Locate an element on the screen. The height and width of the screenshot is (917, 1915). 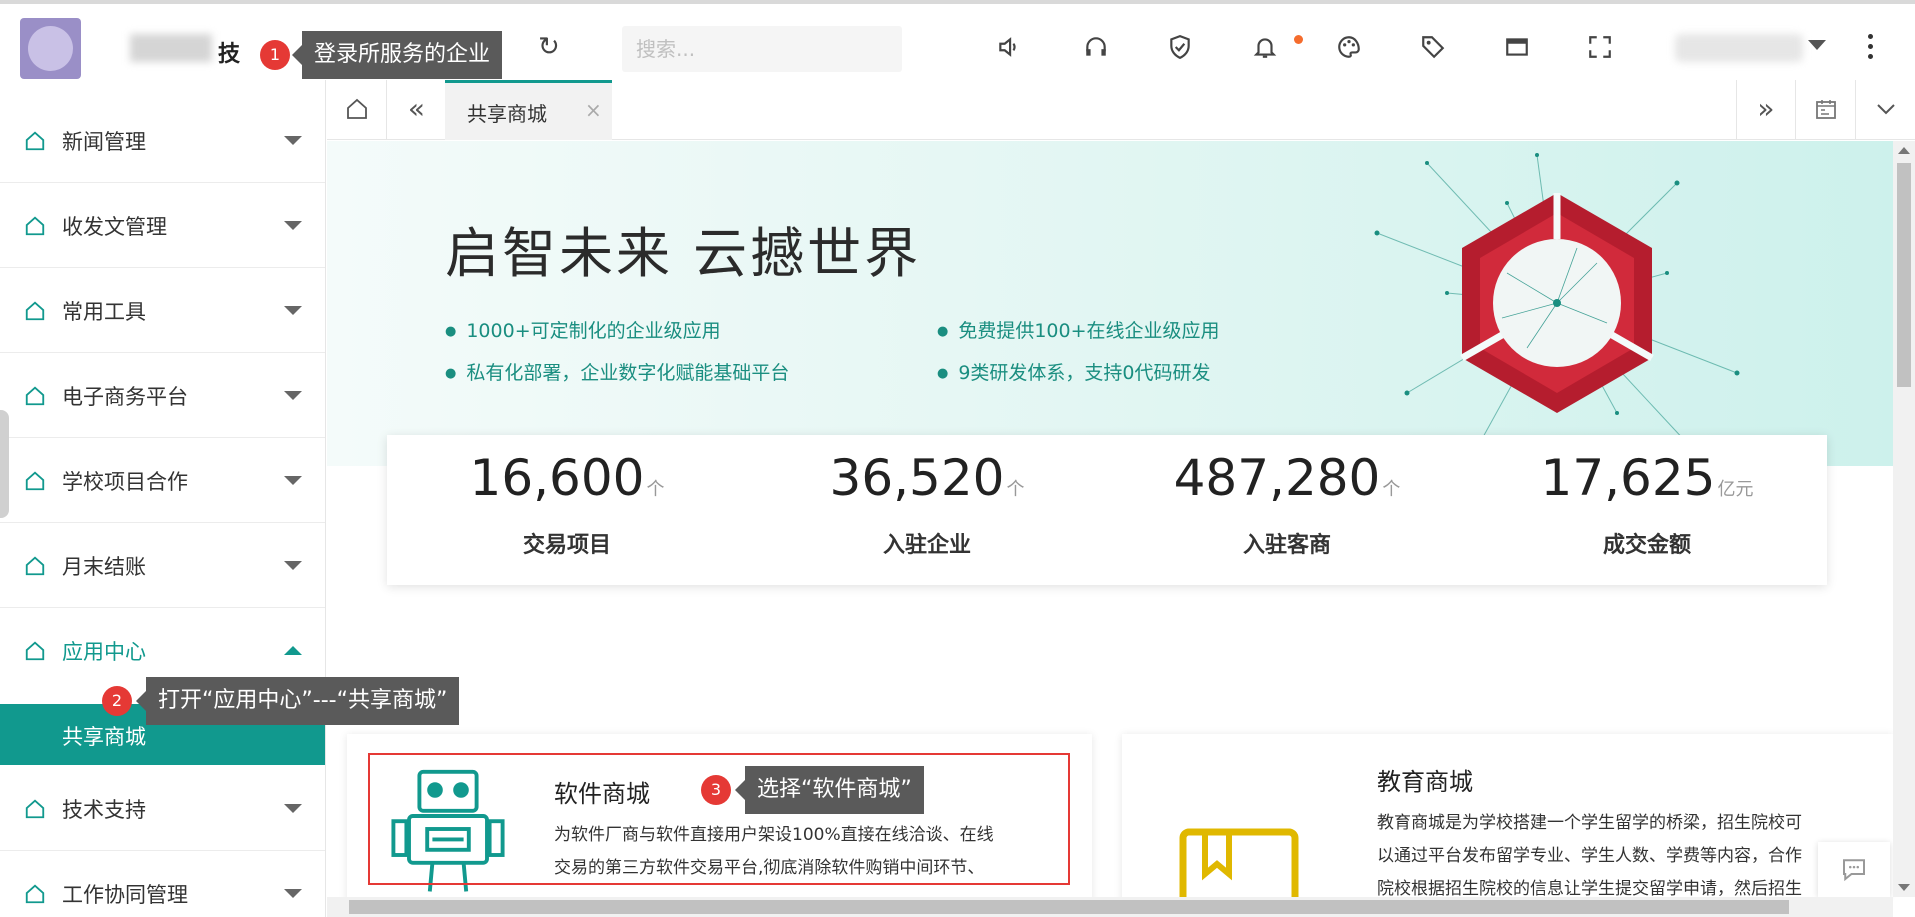
card-desc-line: 教育商城是为学校搭建一个学生留学的桥梁，招生院校可 is located at coordinates (1589, 823).